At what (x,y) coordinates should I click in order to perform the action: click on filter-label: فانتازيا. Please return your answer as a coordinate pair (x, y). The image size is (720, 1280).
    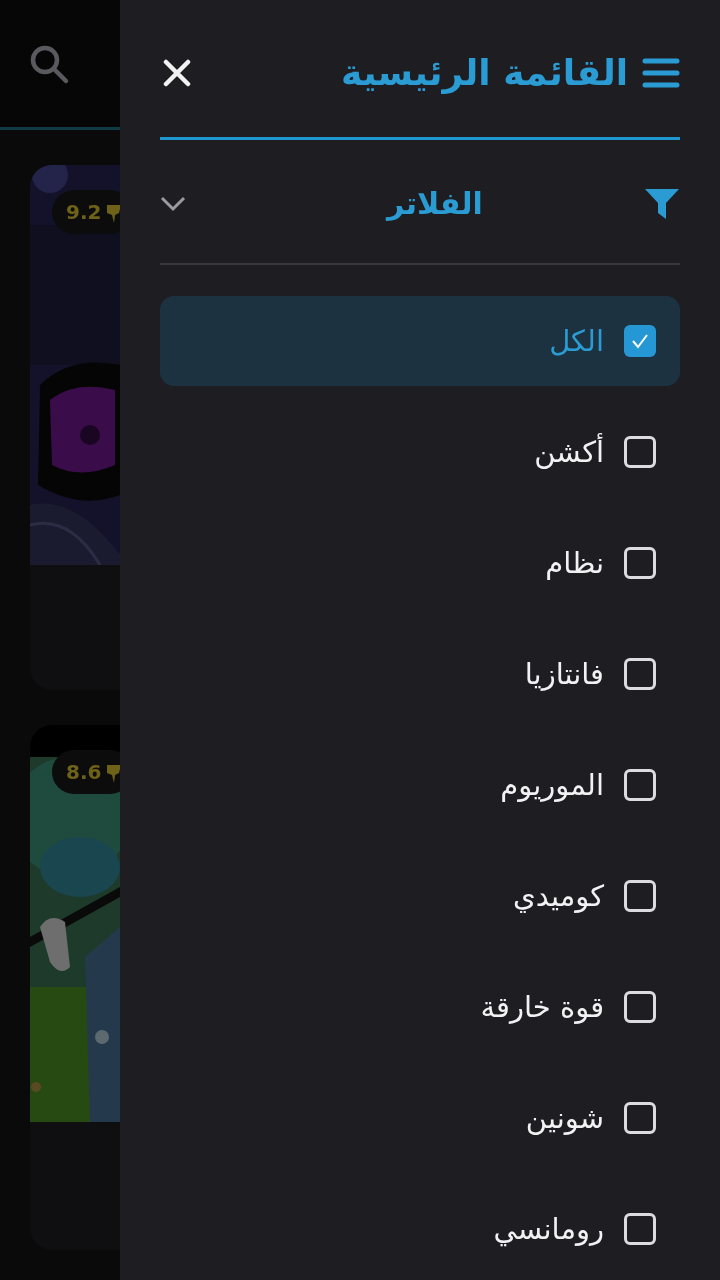
    Looking at the image, I should click on (564, 674).